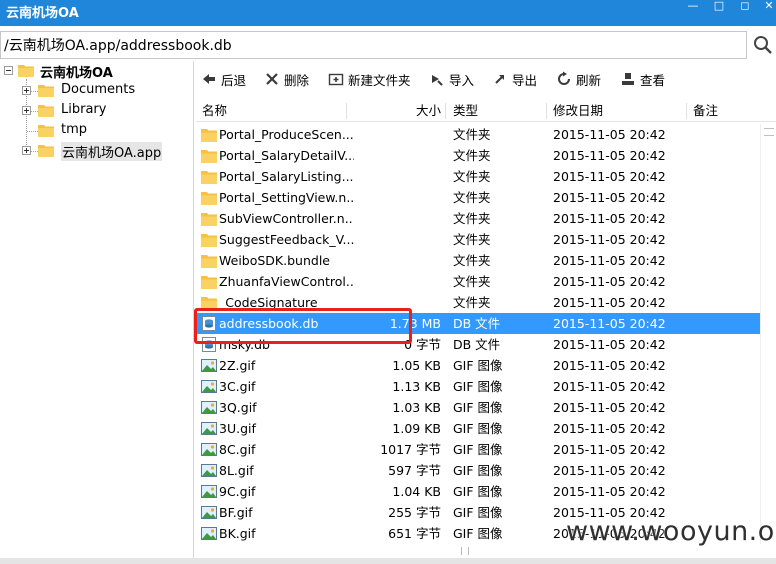  What do you see at coordinates (388, 561) in the screenshot?
I see `status-strip` at bounding box center [388, 561].